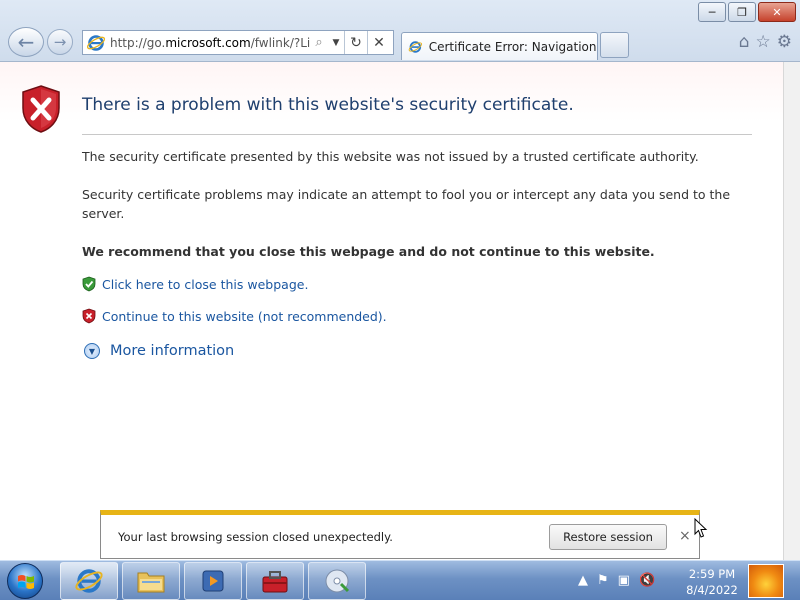 The image size is (800, 600). I want to click on maximize-button: ❐, so click(742, 12).